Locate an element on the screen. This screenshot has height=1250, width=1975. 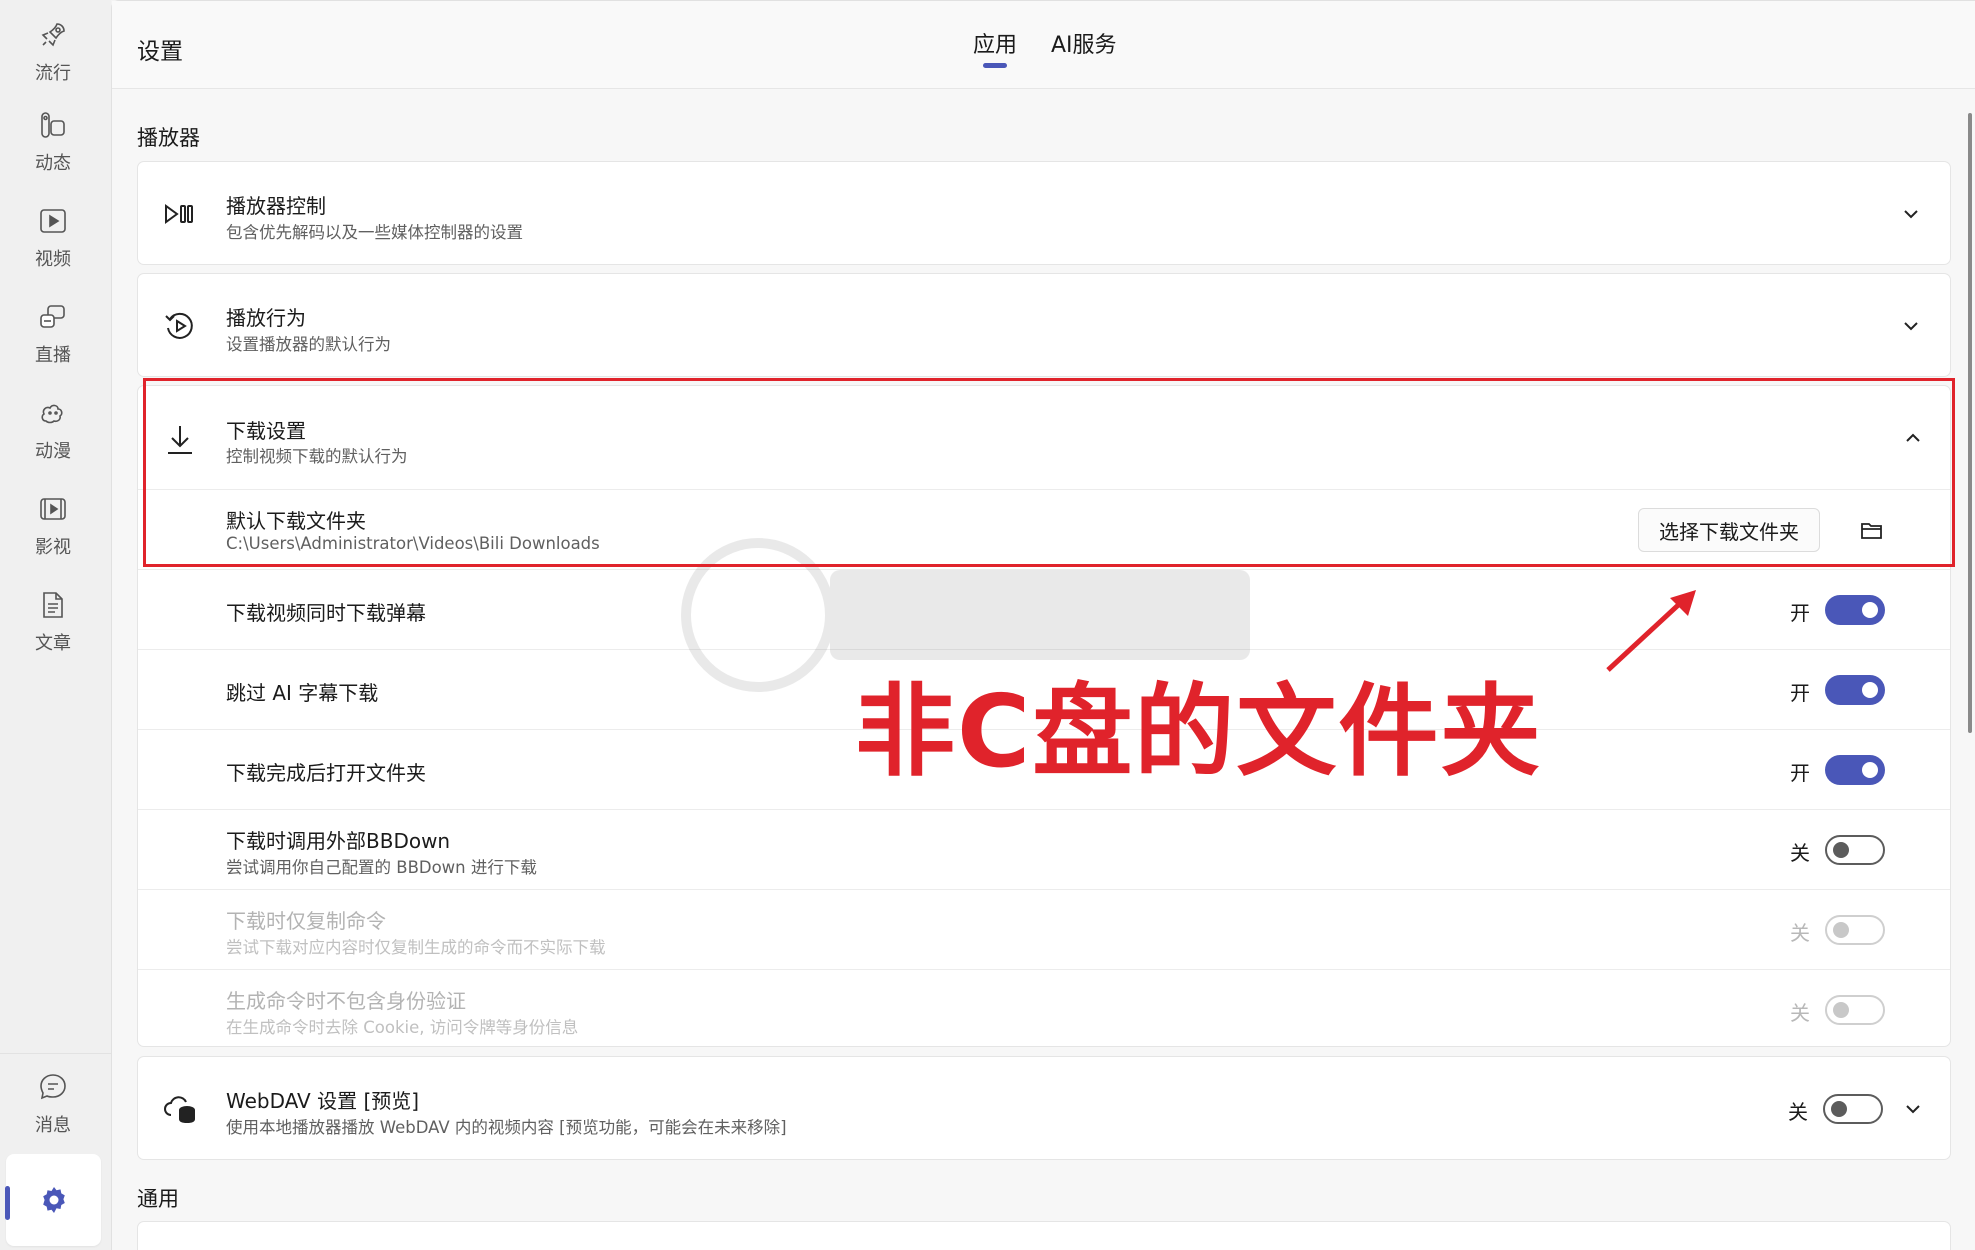
tab-ai-service: AI服务 is located at coordinates (1084, 43).